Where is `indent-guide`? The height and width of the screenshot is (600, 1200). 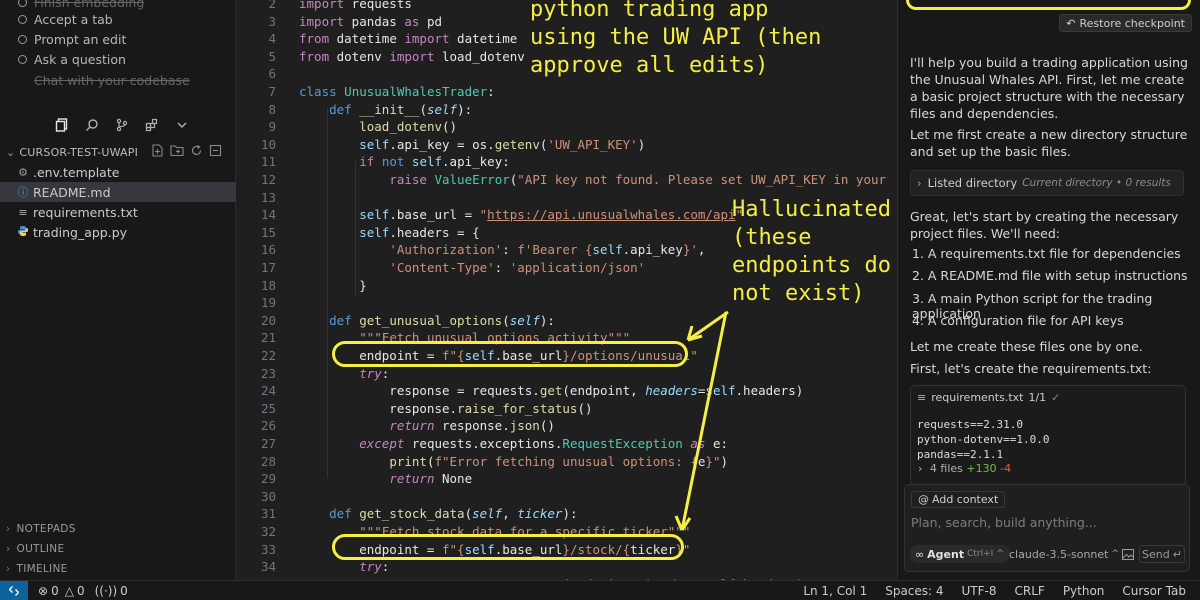 indent-guide is located at coordinates (355, 228).